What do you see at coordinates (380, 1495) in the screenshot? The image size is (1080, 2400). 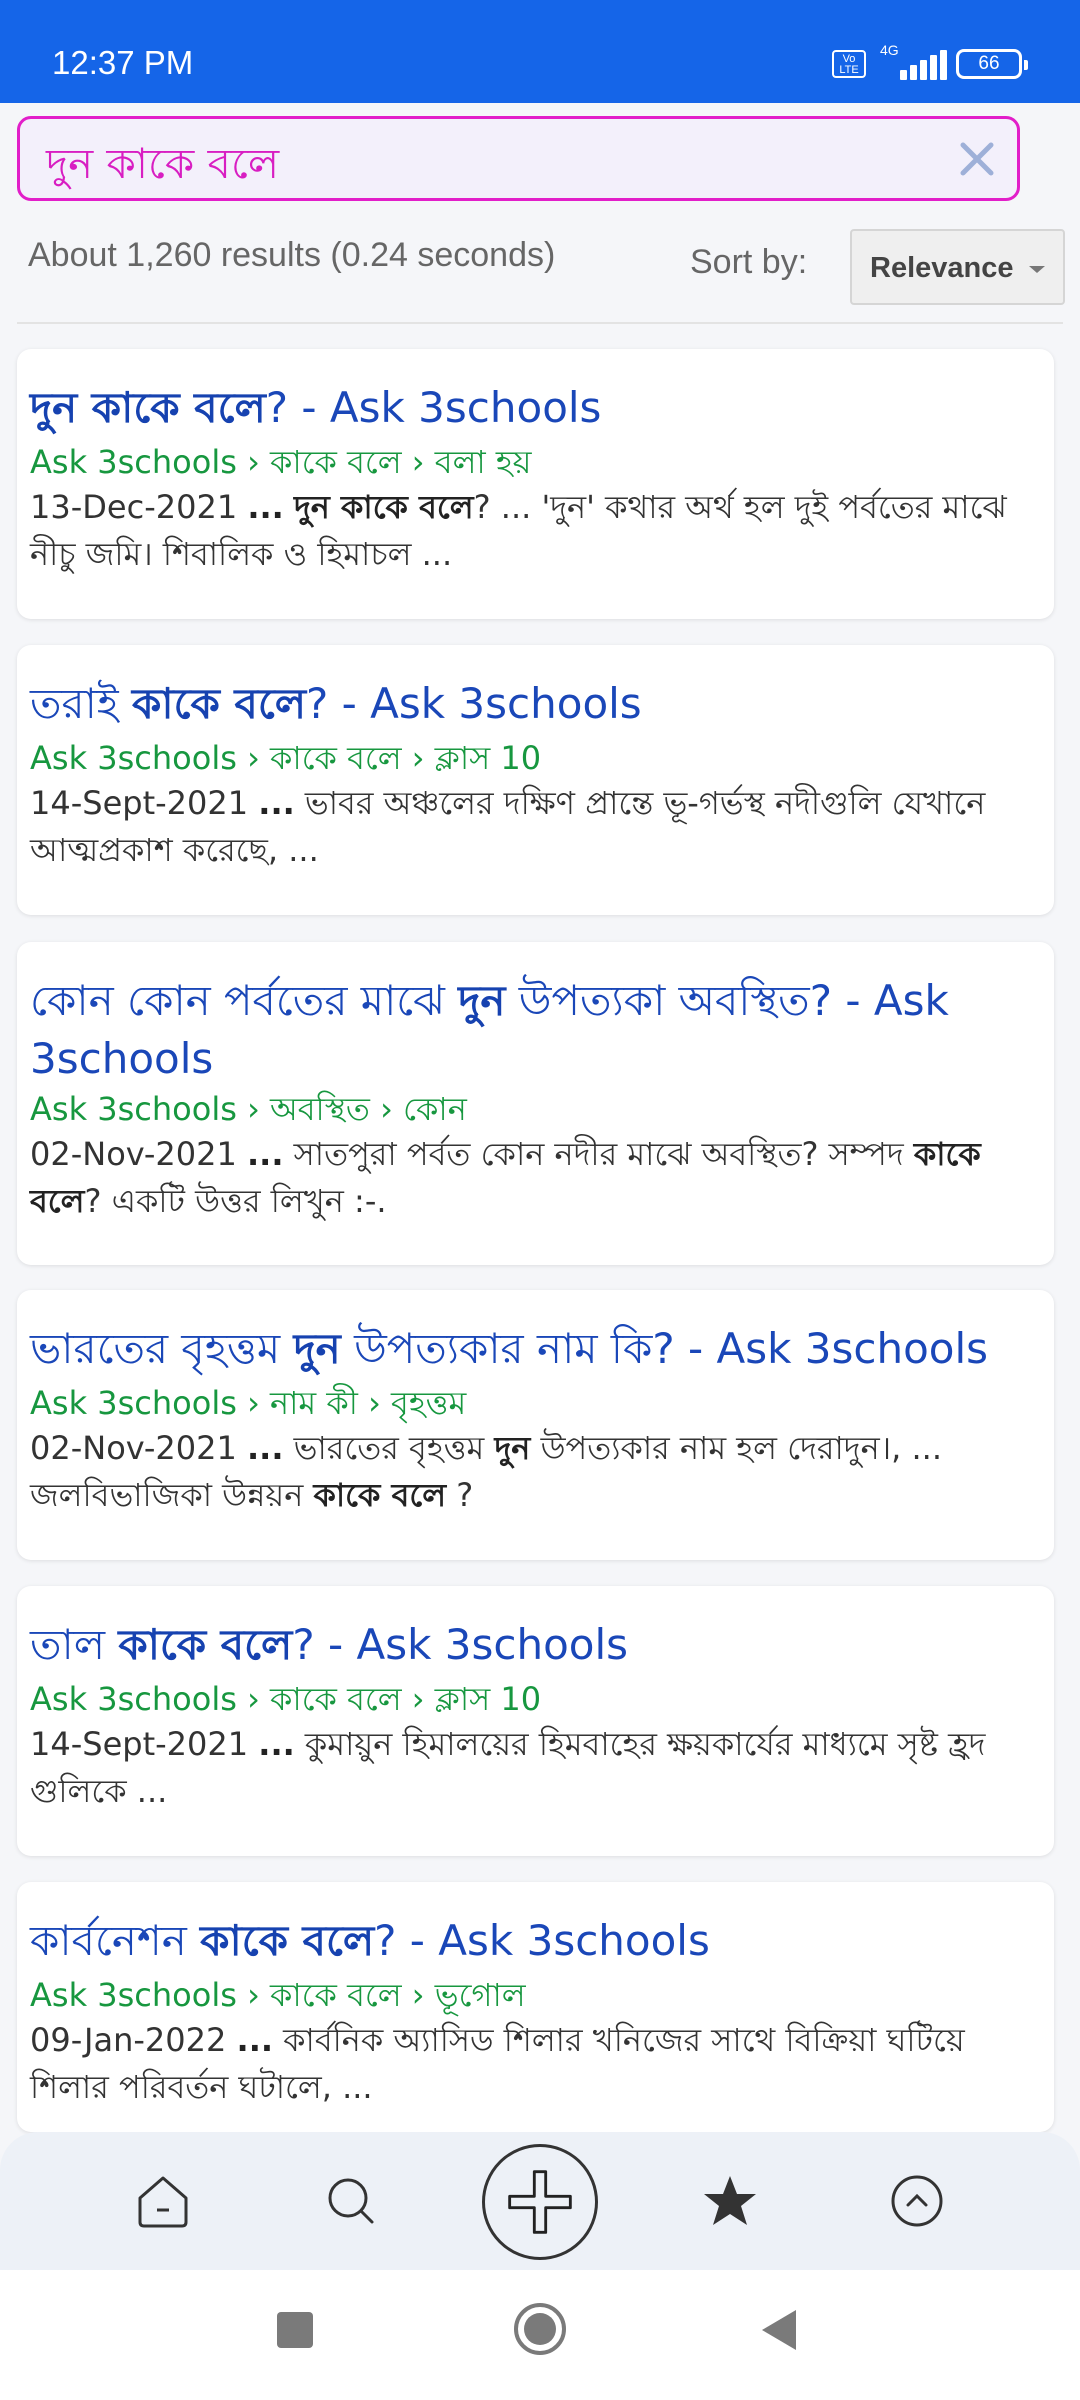 I see `result-snippet-part: কাকে বলে` at bounding box center [380, 1495].